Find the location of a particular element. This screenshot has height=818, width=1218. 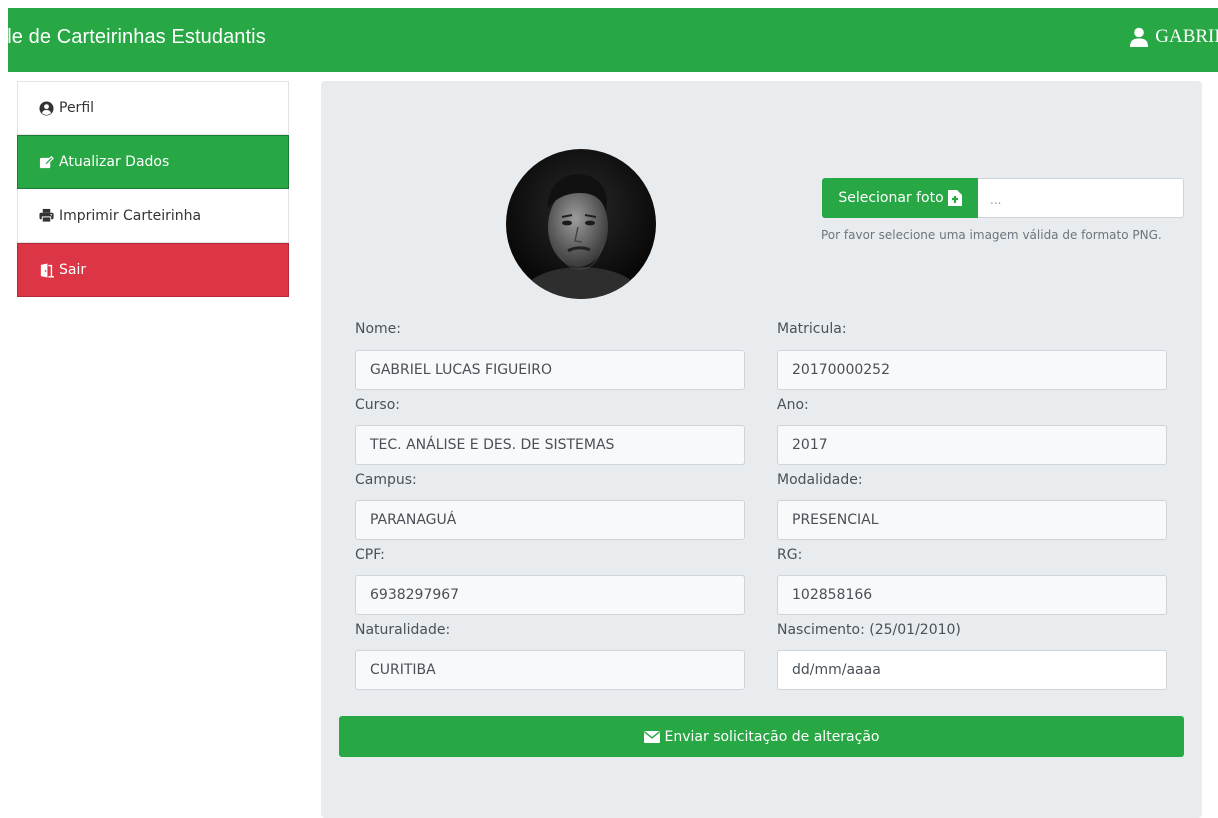

sidebar-item-label: Perfil is located at coordinates (77, 108).